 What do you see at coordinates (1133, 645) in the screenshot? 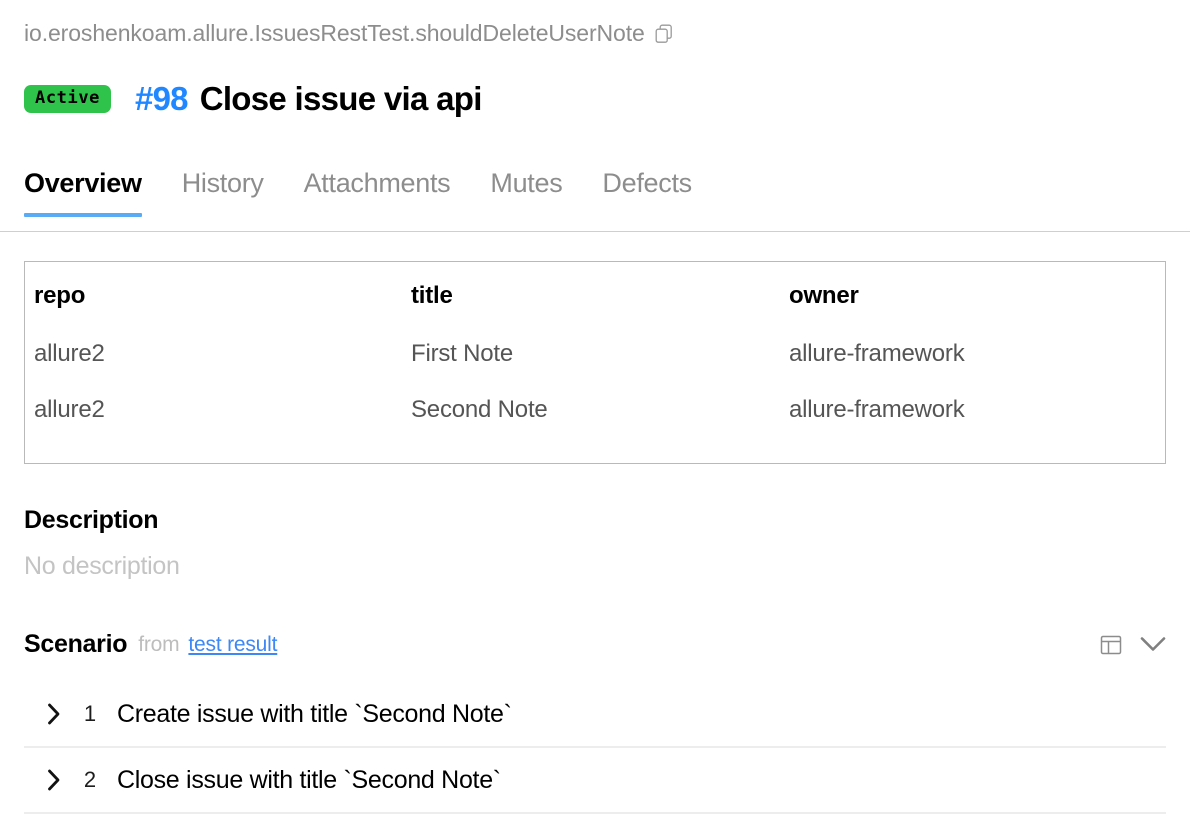
I see `scenario-actions` at bounding box center [1133, 645].